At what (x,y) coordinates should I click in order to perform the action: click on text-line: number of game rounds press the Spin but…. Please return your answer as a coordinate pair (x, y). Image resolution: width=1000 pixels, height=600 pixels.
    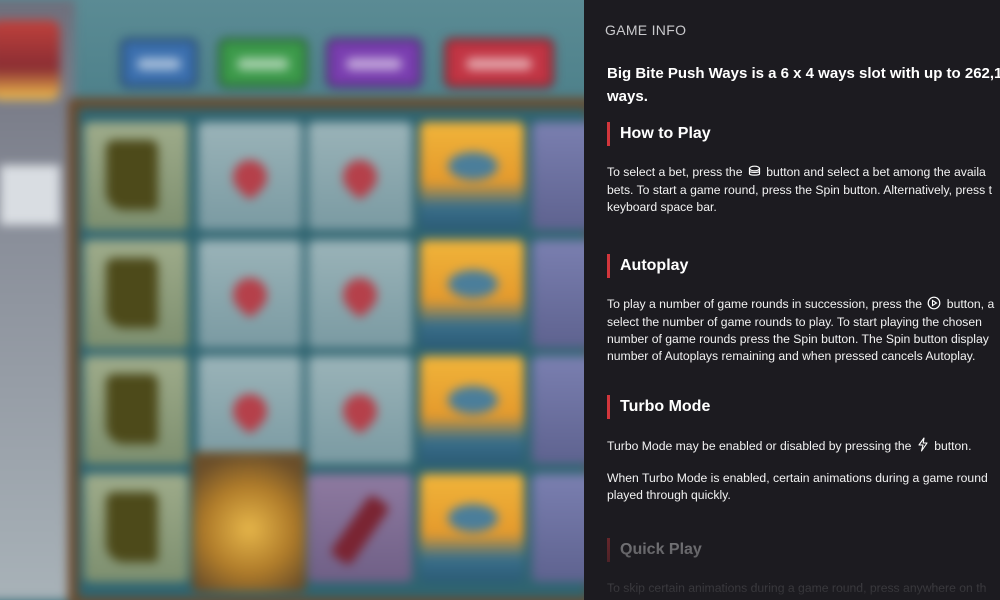
    Looking at the image, I should click on (798, 339).